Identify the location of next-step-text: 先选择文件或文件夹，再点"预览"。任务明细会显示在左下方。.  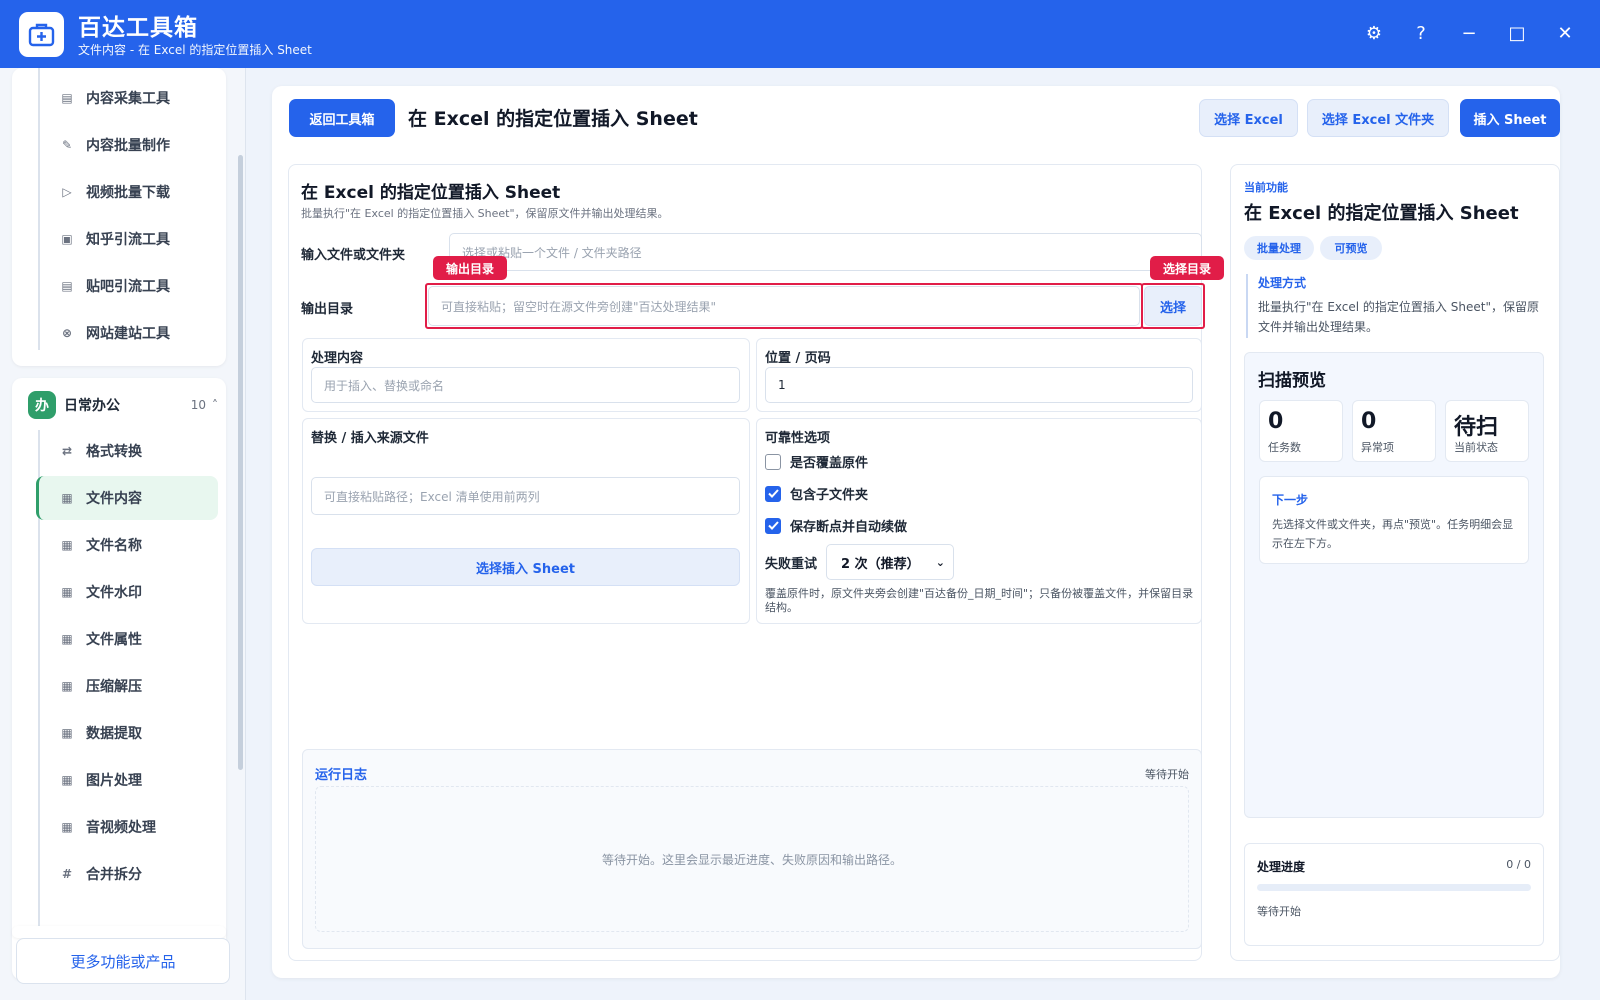
(1393, 534).